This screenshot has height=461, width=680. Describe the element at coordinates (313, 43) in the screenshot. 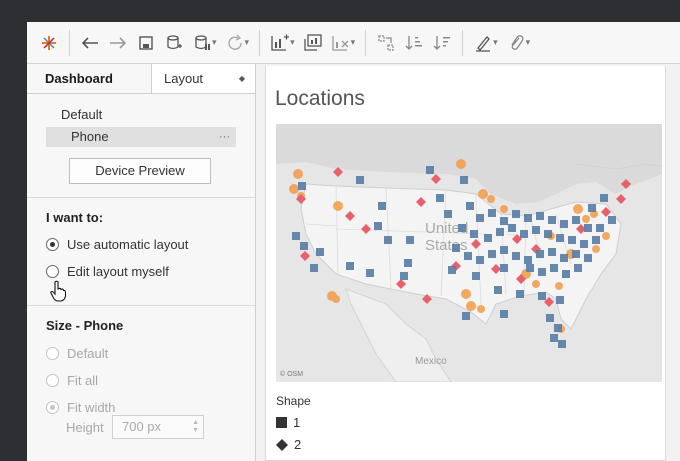

I see `duplicate-sheet-icon` at that location.